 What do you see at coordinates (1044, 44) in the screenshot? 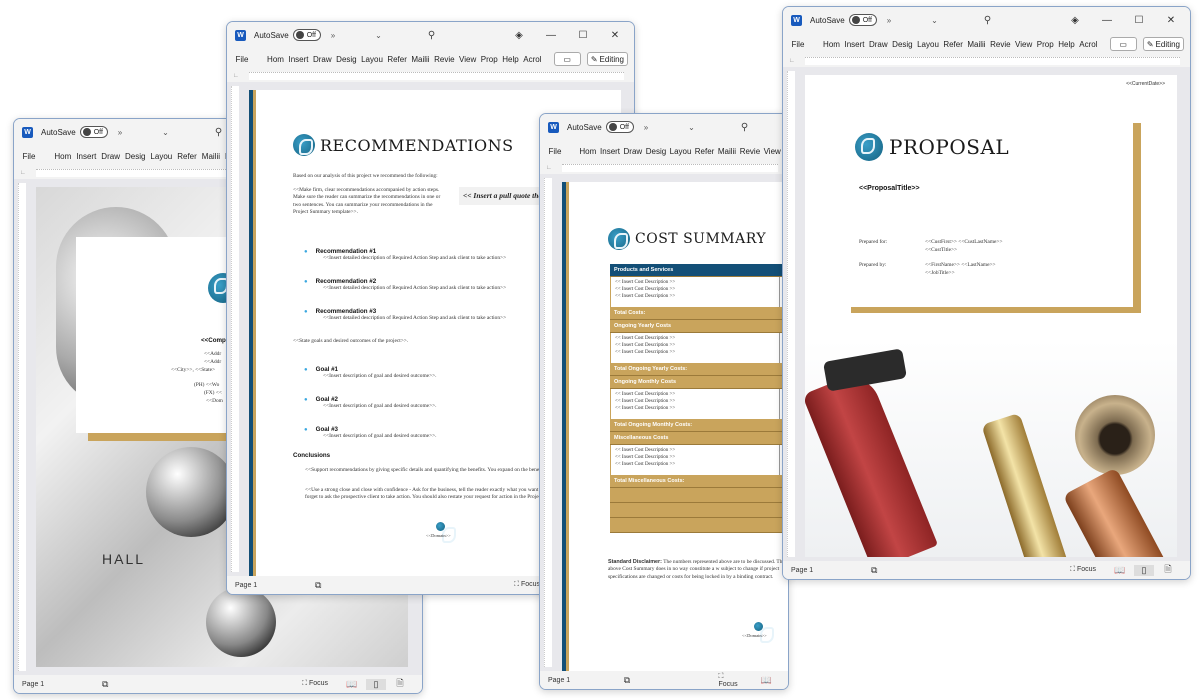
I see `tab-properties: Prop` at bounding box center [1044, 44].